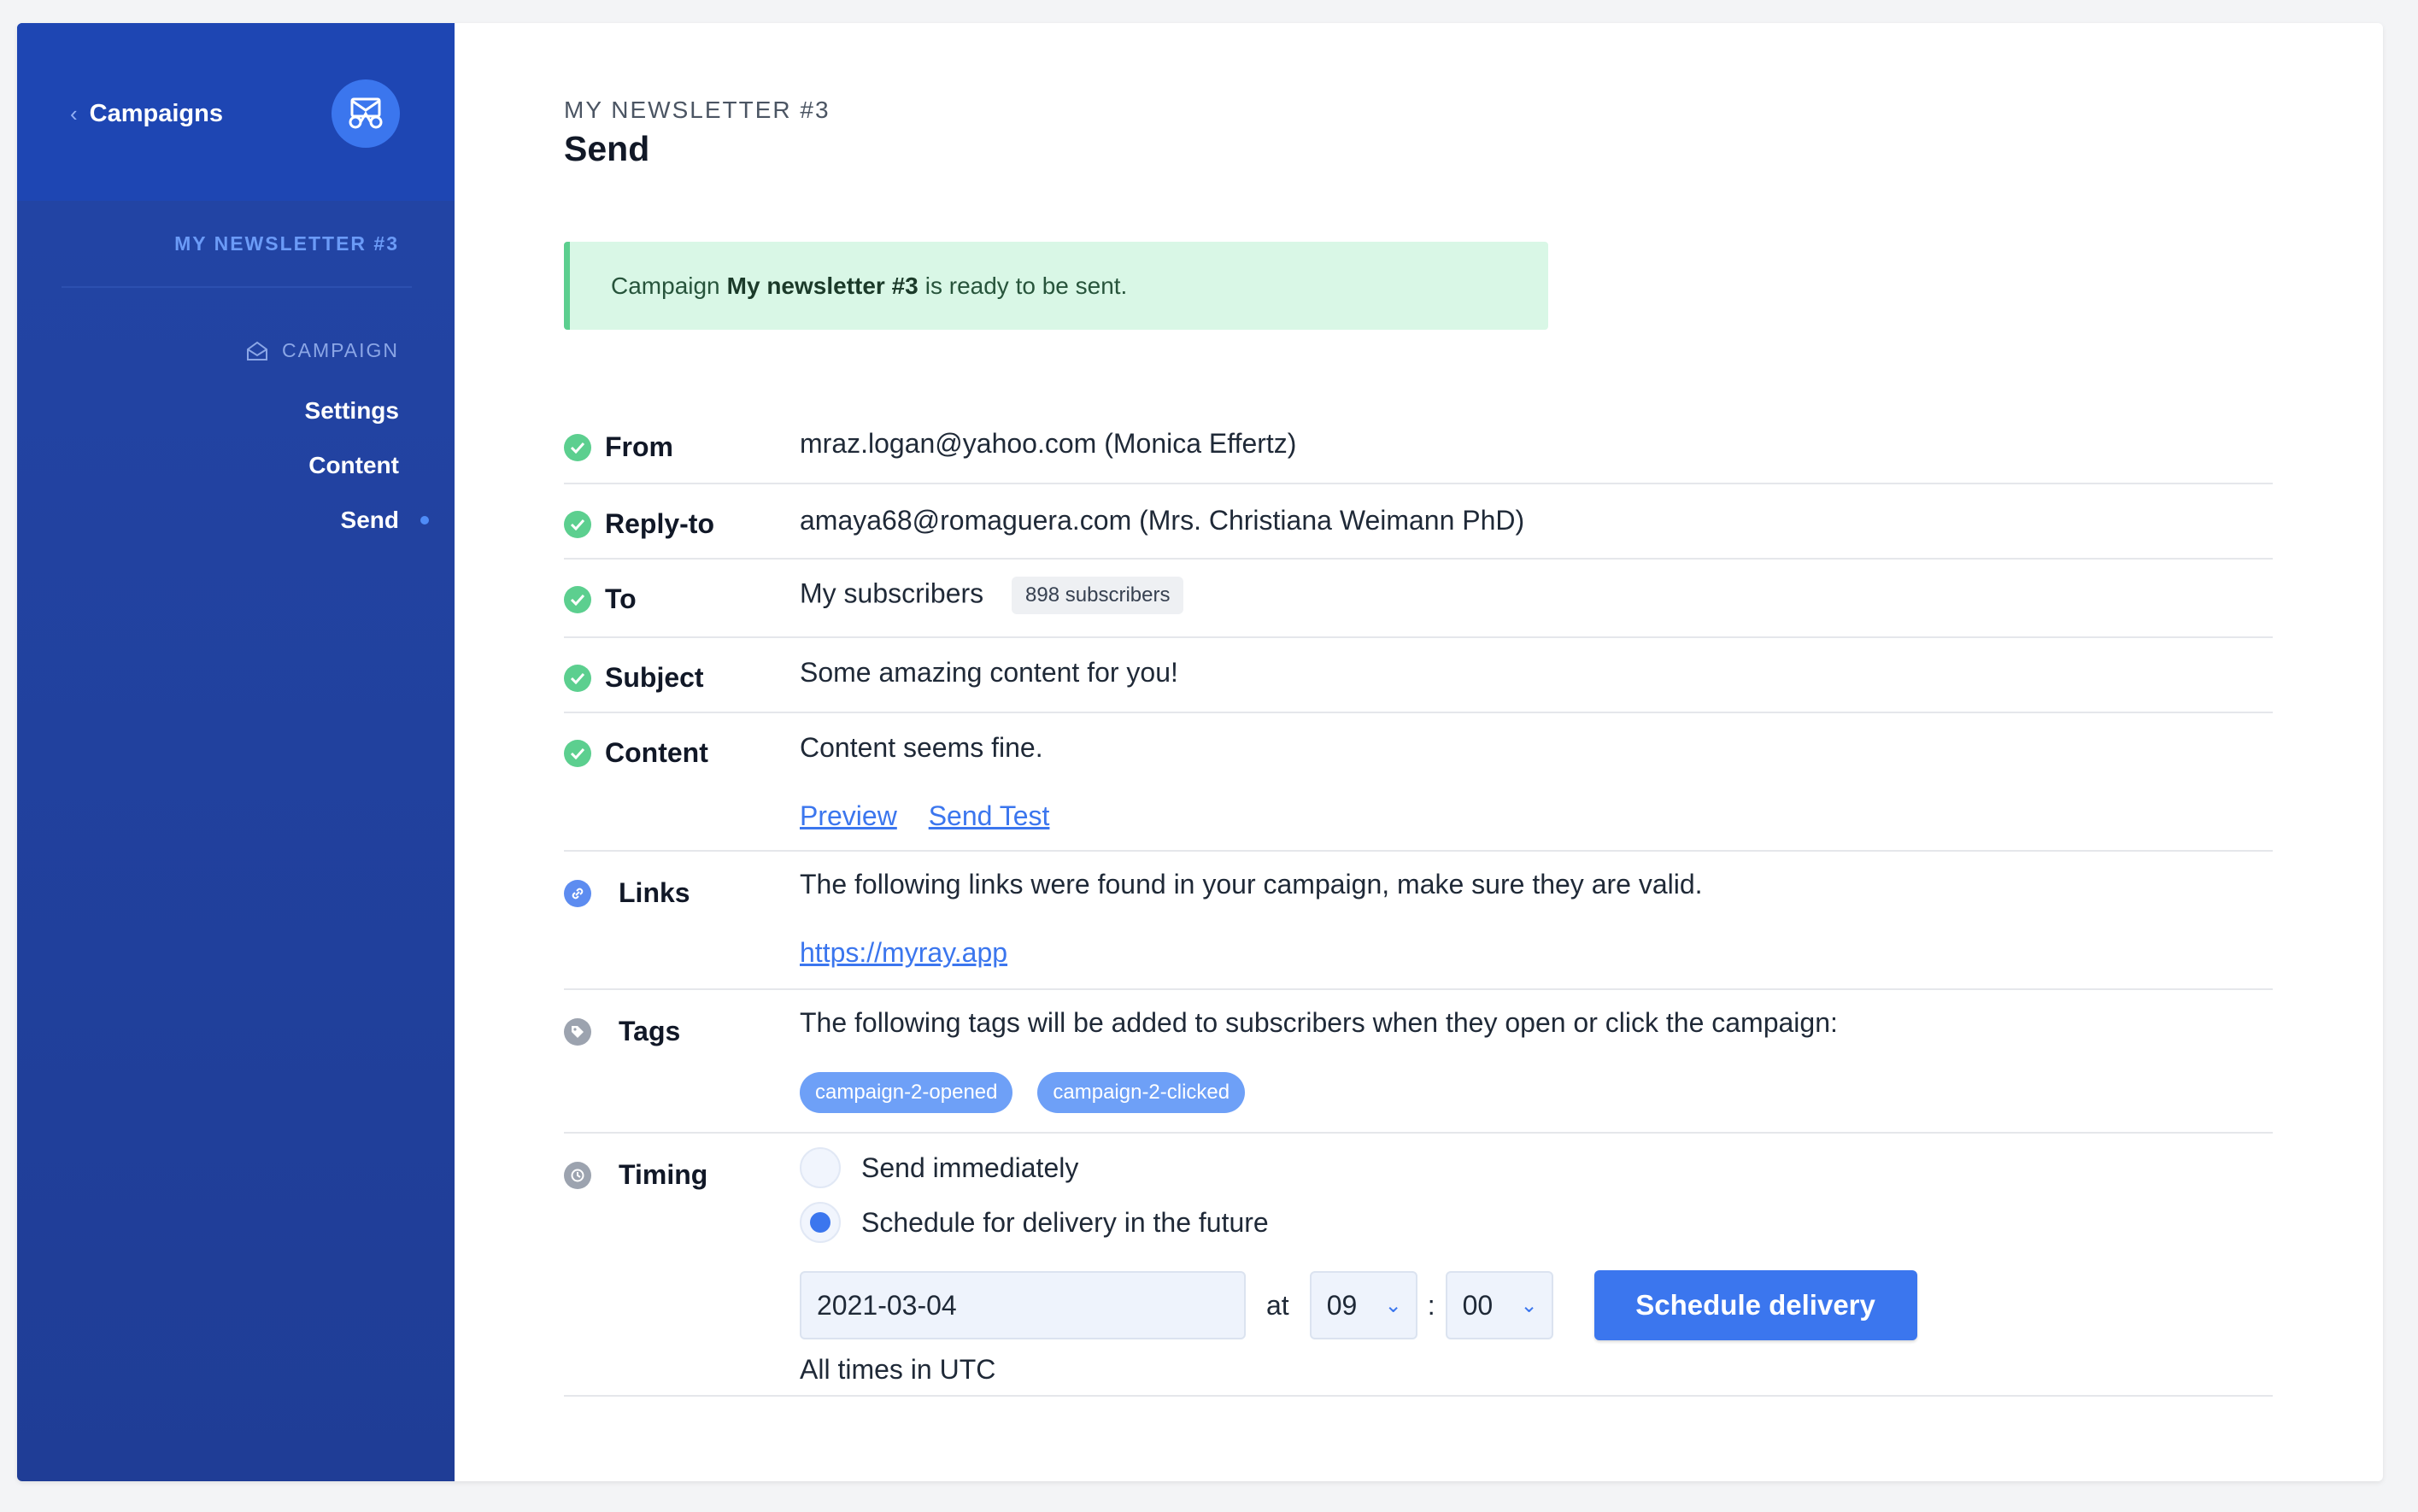  I want to click on at-label: at, so click(1277, 1305).